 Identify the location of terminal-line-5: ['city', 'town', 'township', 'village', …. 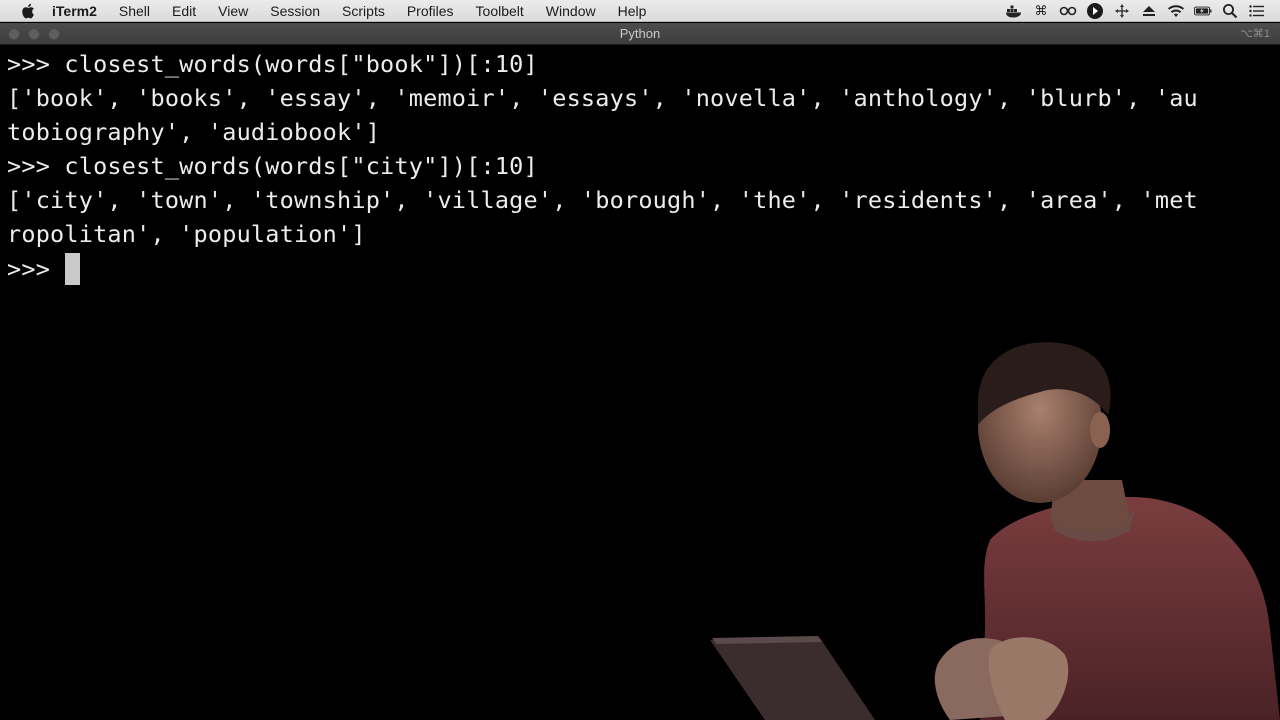
(602, 200).